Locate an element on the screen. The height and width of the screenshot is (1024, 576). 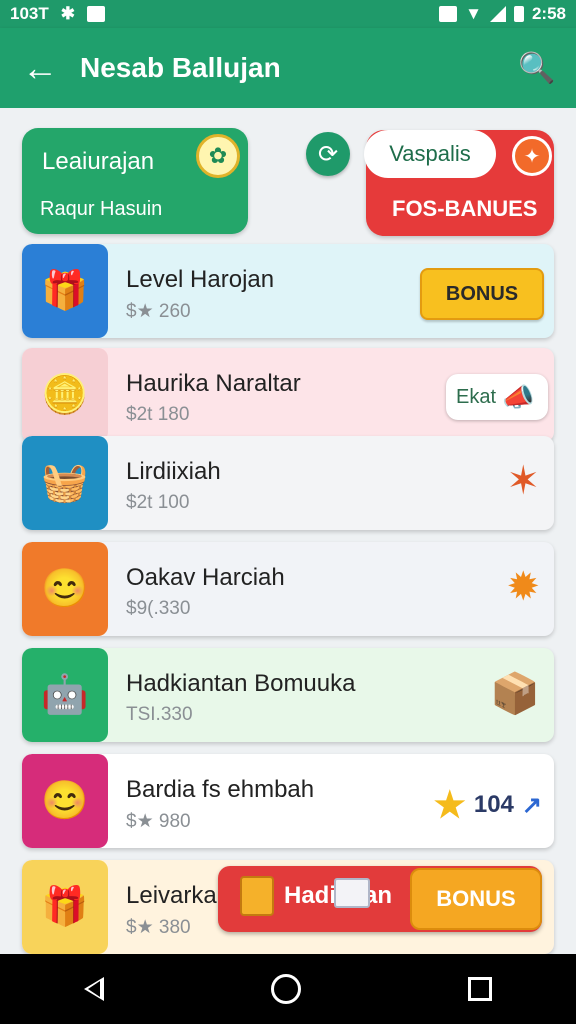
nav-recents-icon is located at coordinates (480, 989).